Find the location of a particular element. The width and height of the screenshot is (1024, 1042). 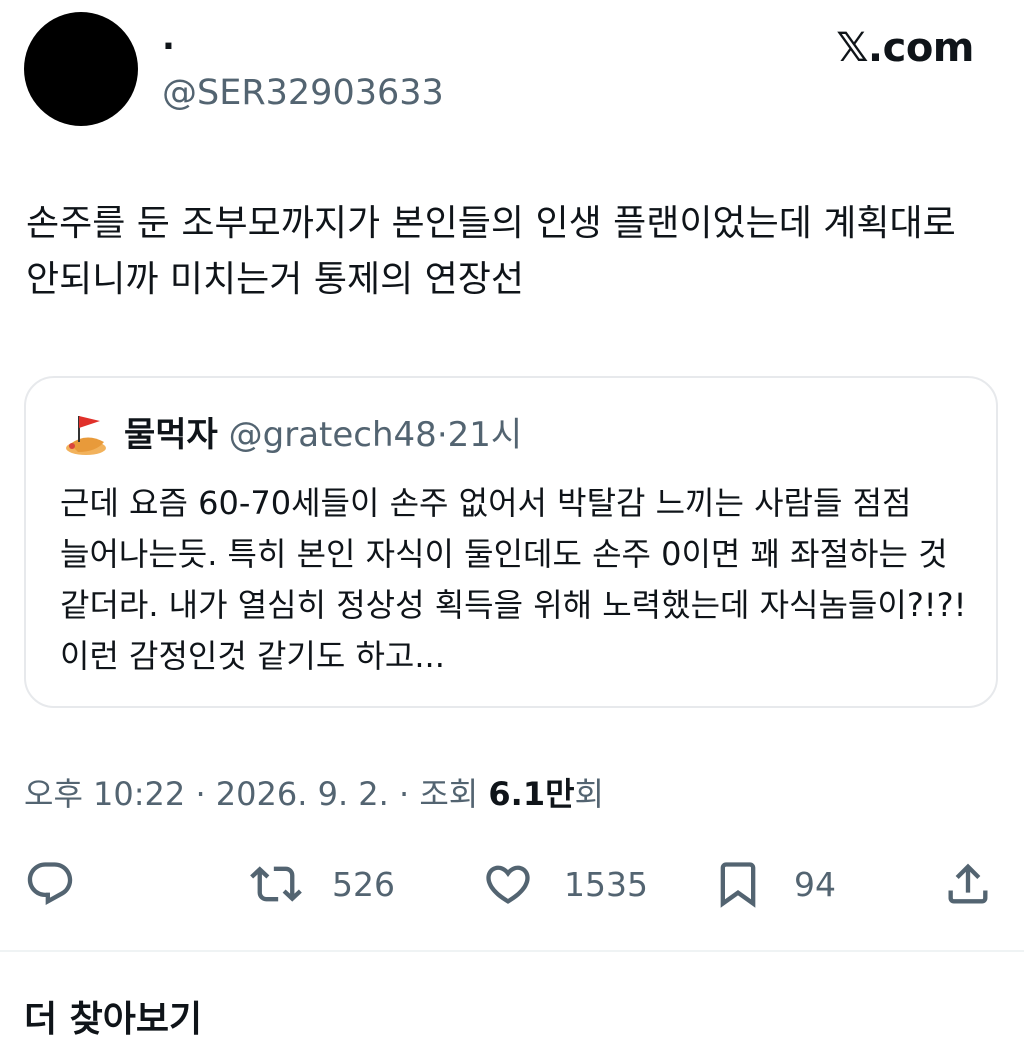

x-logo-icon: 𝕏 is located at coordinates (852, 48).